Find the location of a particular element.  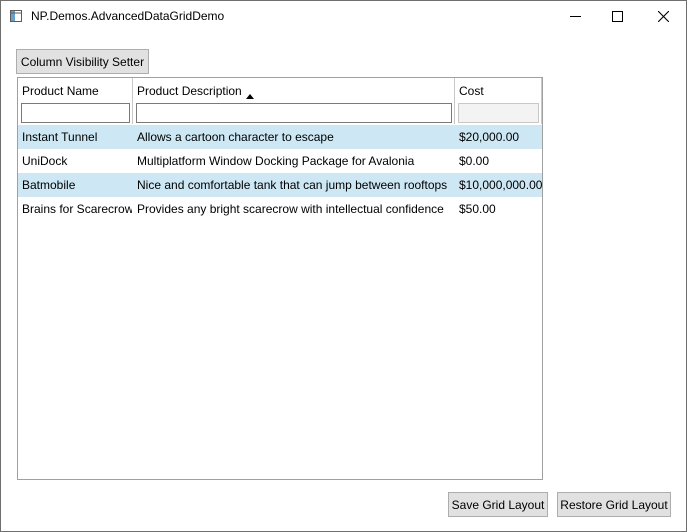

column-header-product-description: Product Description is located at coordinates (294, 101).